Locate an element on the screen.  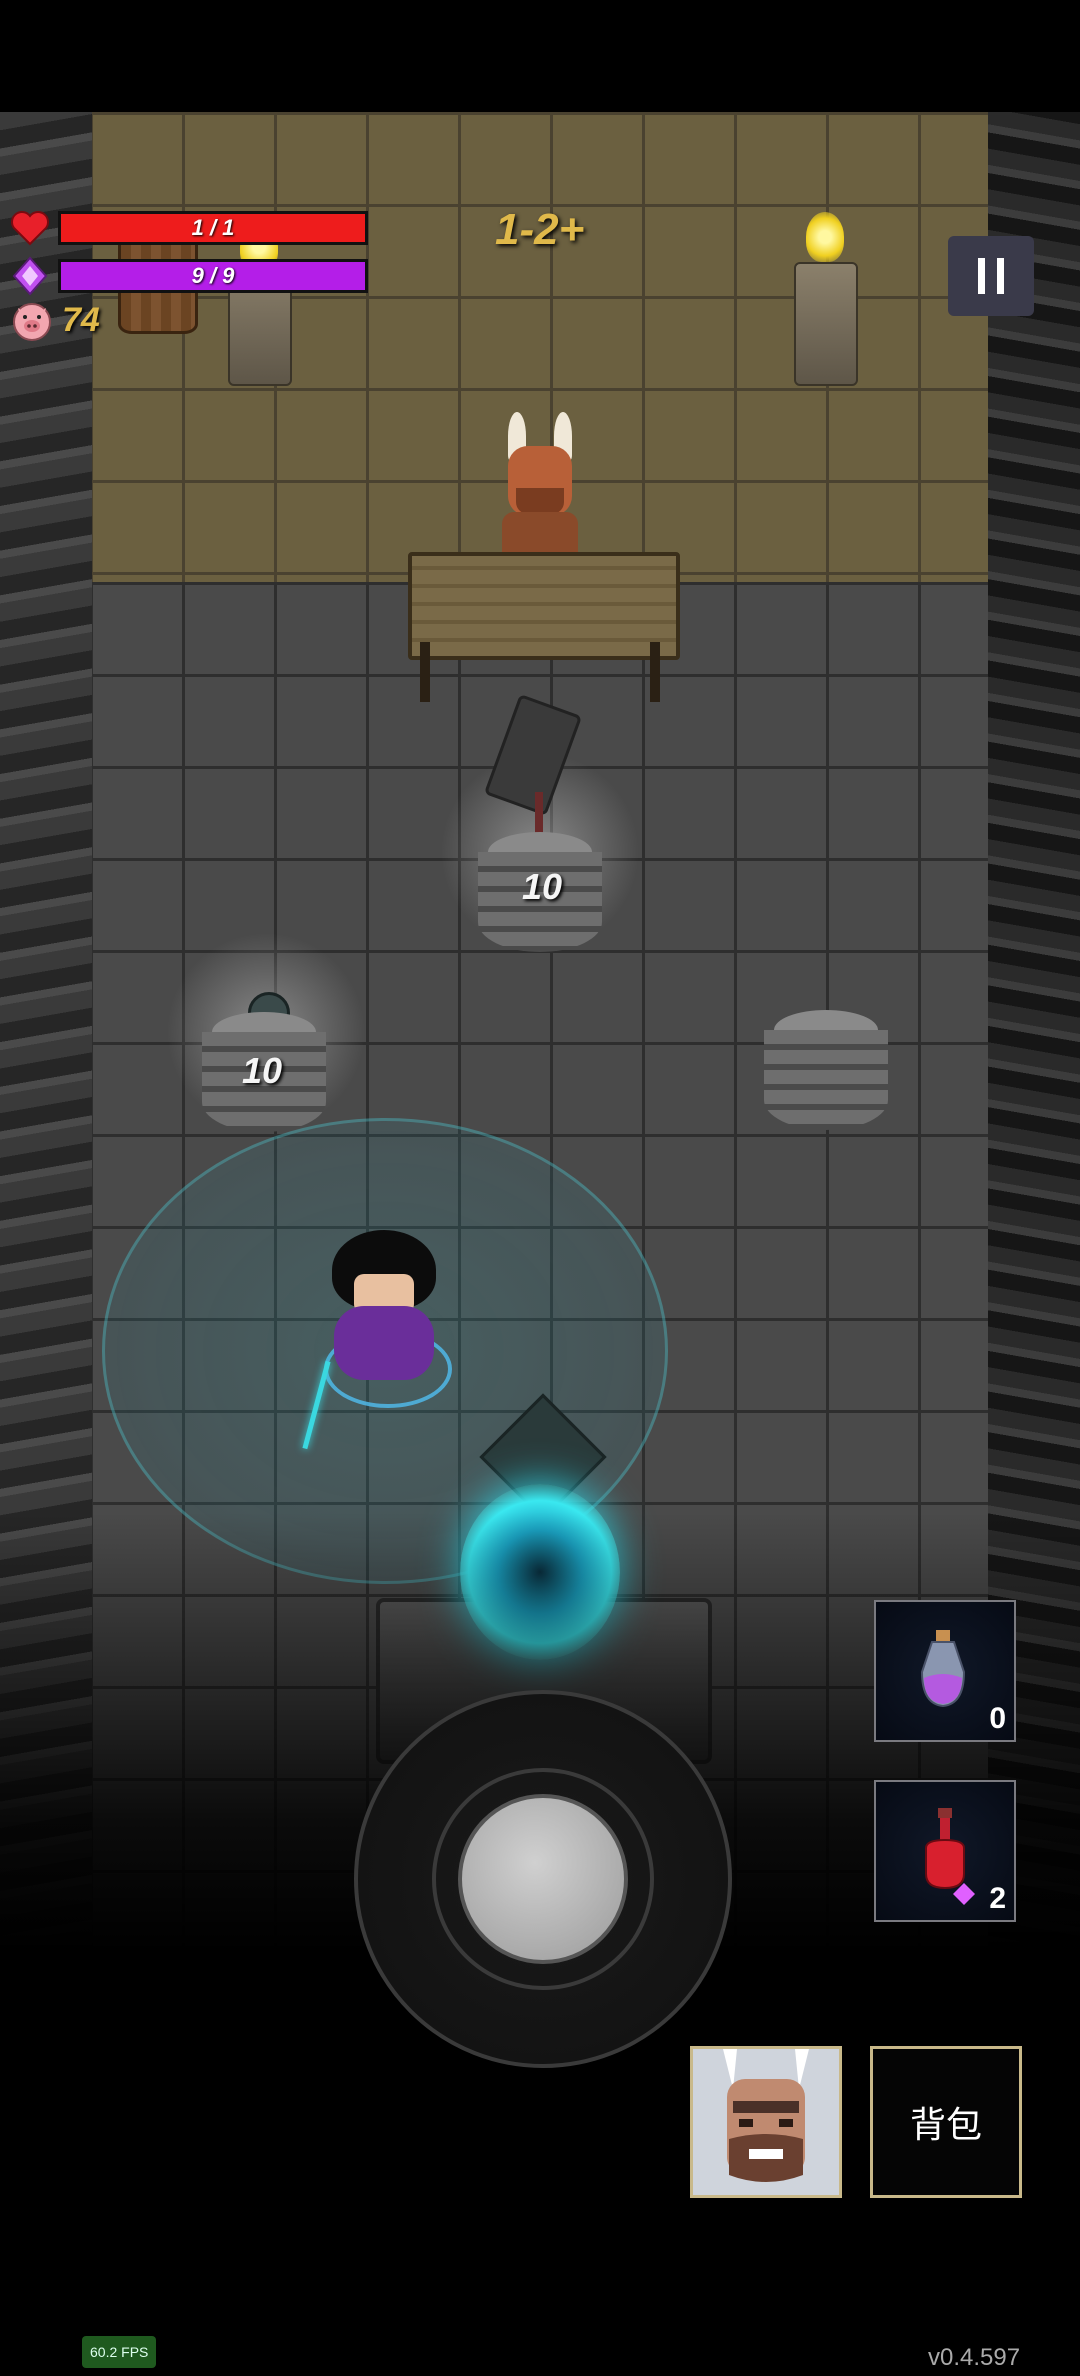
mana-row: 9 / 9 is located at coordinates (189, 276).